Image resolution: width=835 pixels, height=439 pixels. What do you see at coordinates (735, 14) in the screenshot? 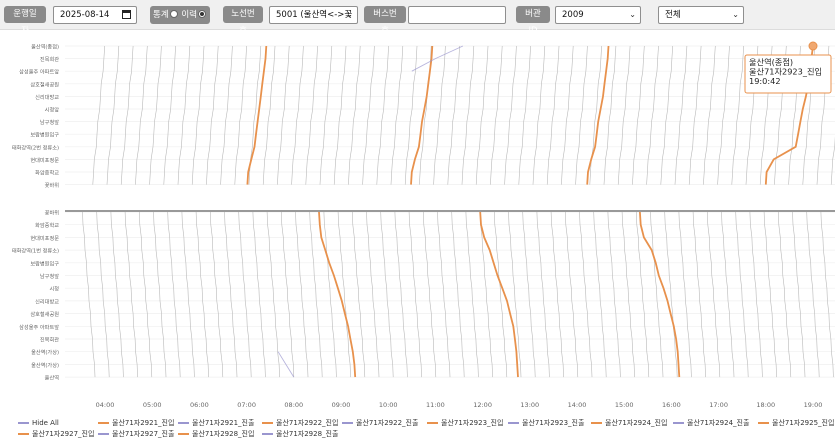
I see `chevron-down-icon: ⌄` at bounding box center [735, 14].